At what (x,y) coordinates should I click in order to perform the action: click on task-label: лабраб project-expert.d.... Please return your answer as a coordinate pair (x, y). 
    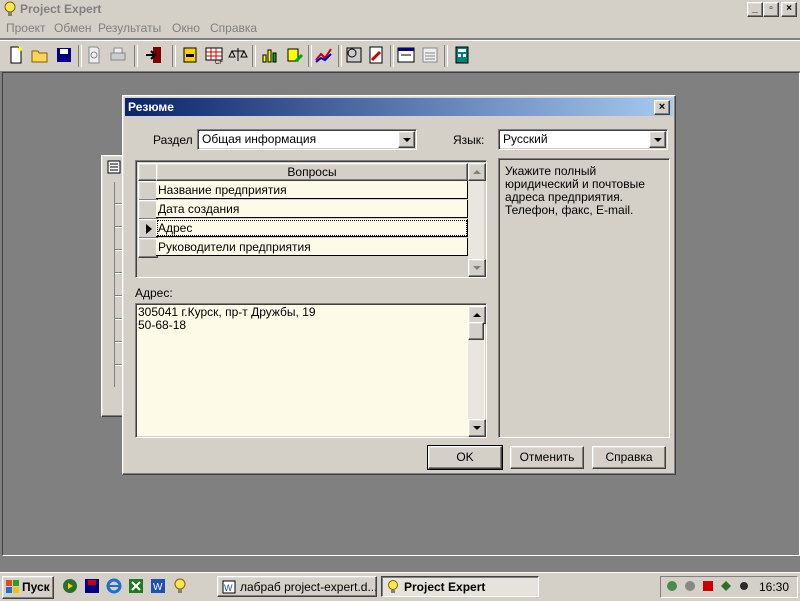
    Looking at the image, I should click on (308, 587).